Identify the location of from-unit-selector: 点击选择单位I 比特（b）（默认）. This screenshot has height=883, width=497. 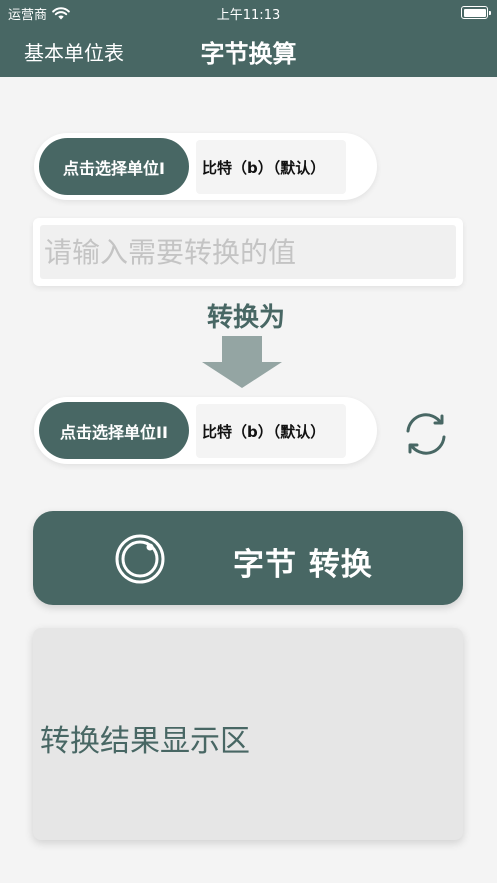
(205, 166).